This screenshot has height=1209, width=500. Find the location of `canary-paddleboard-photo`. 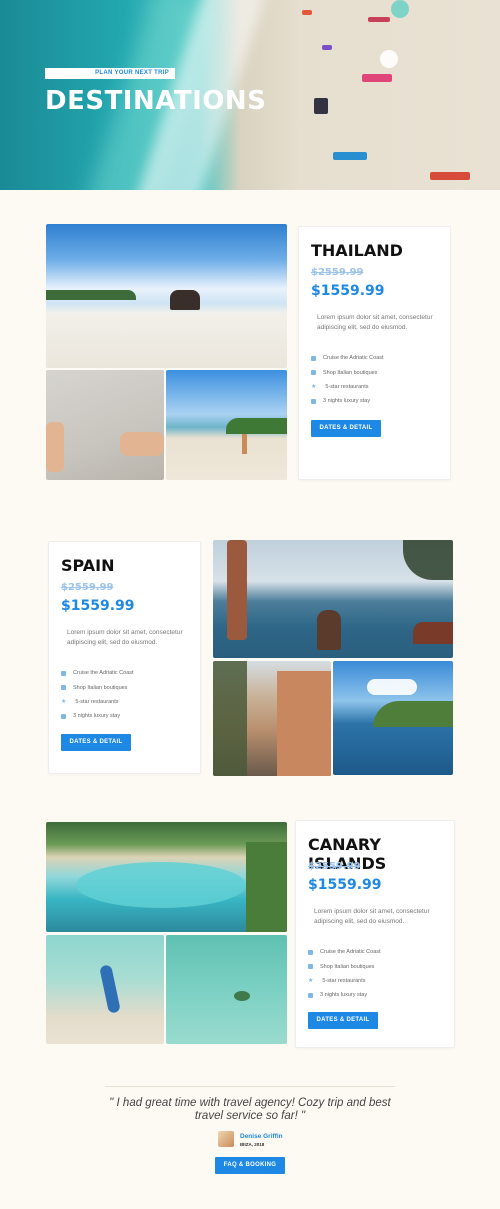

canary-paddleboard-photo is located at coordinates (105, 989).